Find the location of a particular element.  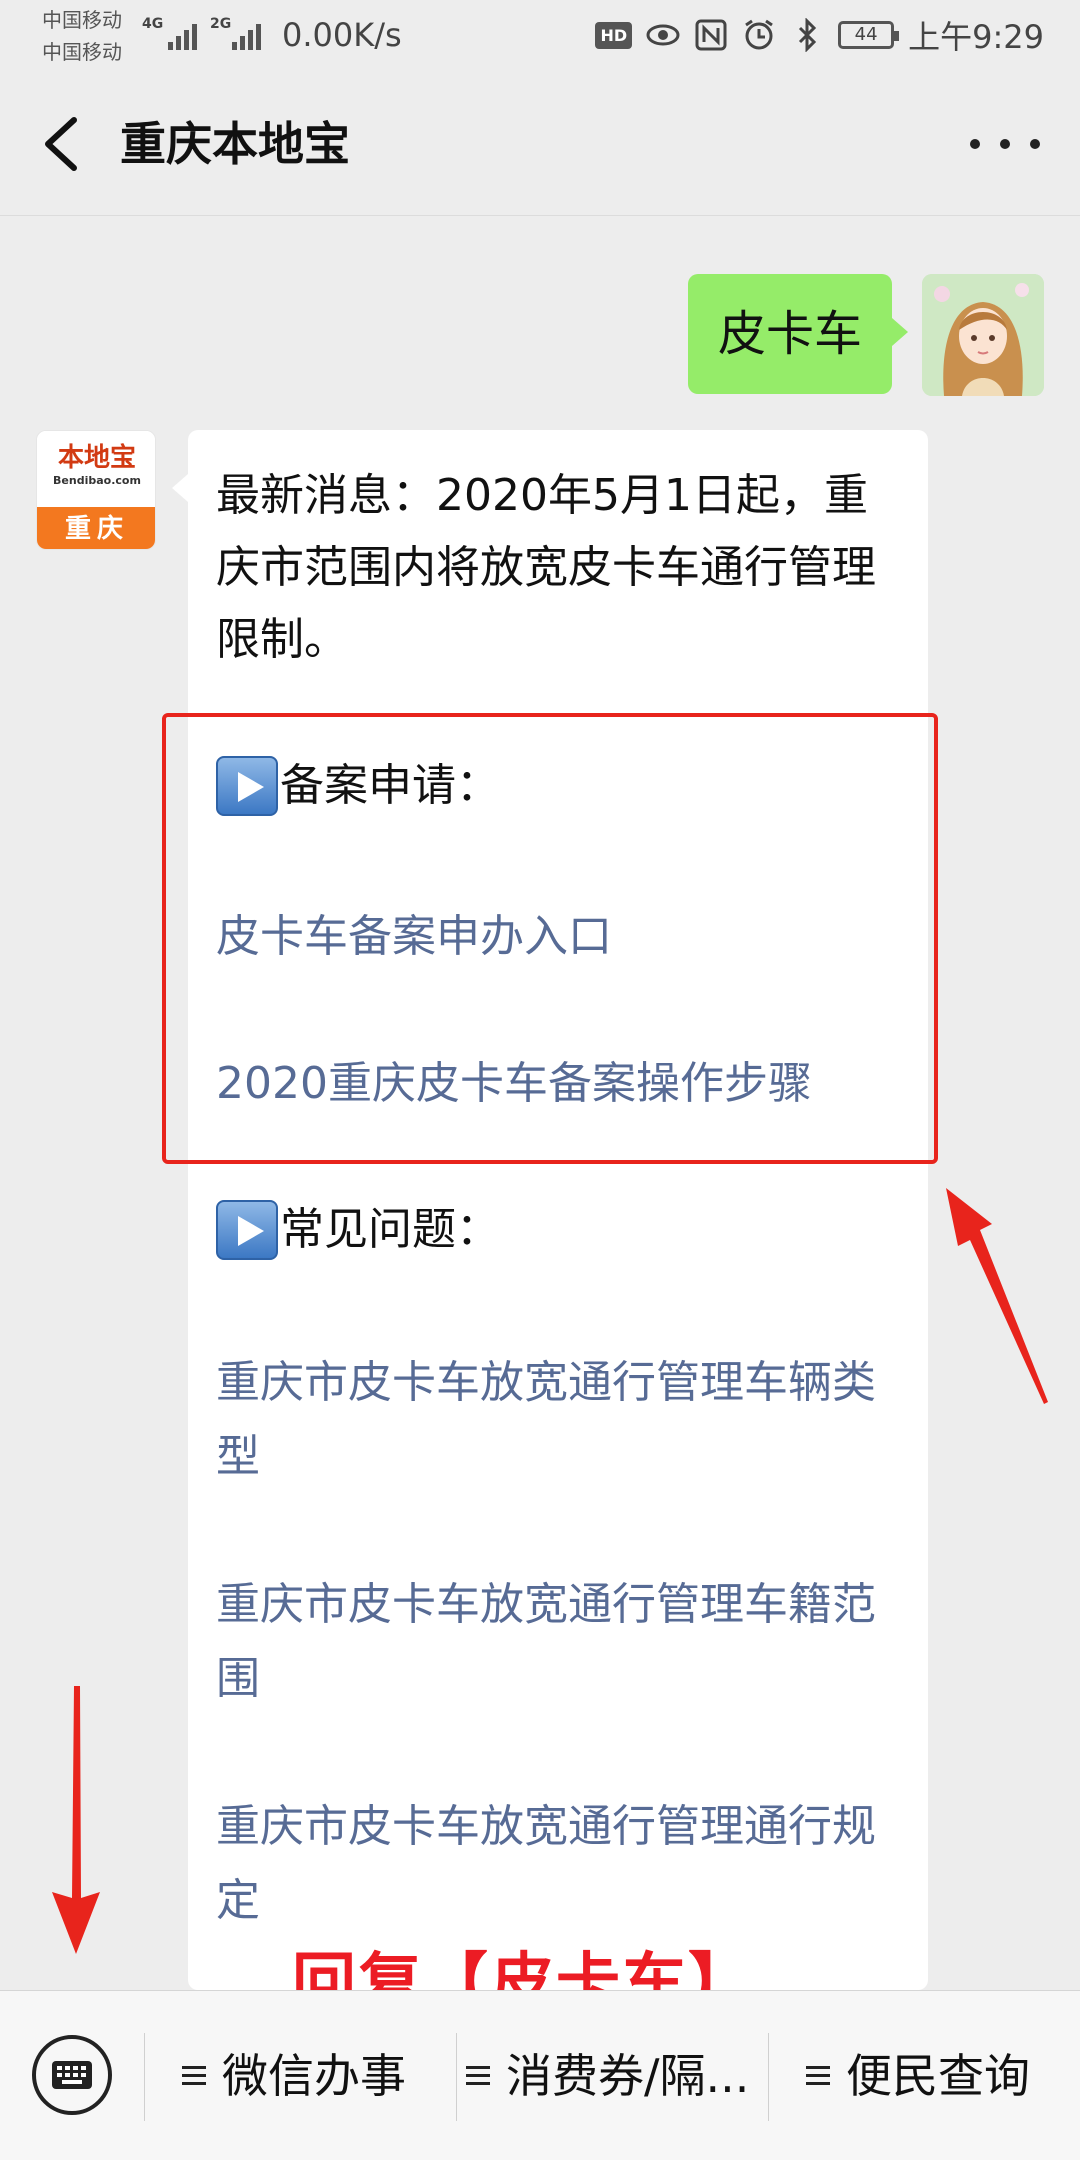

keyboard-icon is located at coordinates (72, 2075).